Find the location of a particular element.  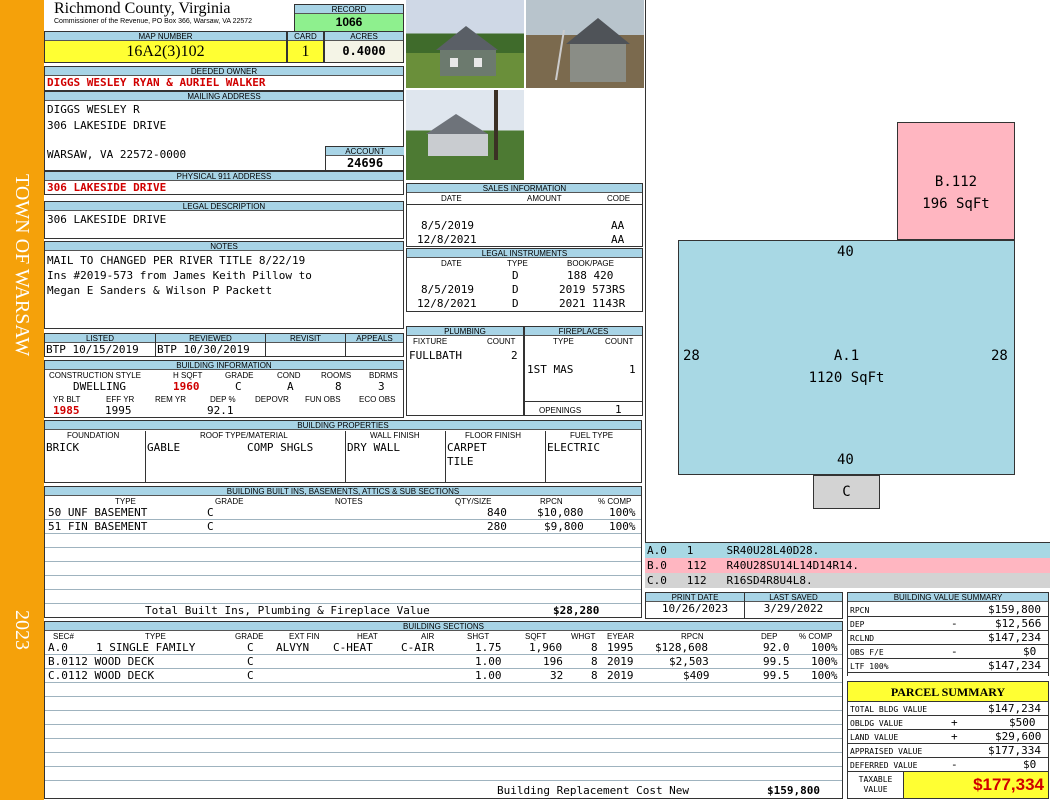

record-value: 1066 is located at coordinates (349, 22).